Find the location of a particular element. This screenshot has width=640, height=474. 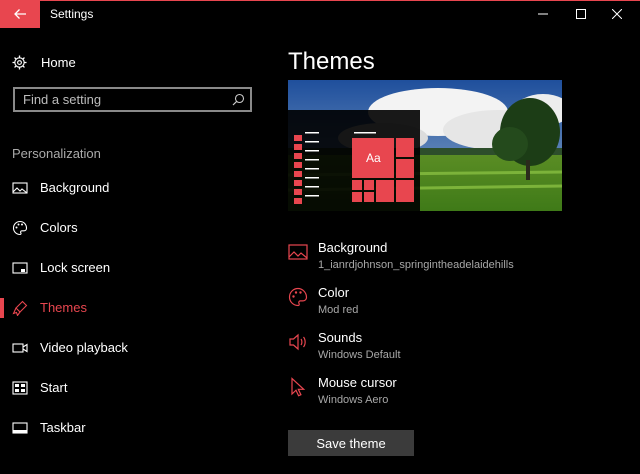

back-button is located at coordinates (20, 14).